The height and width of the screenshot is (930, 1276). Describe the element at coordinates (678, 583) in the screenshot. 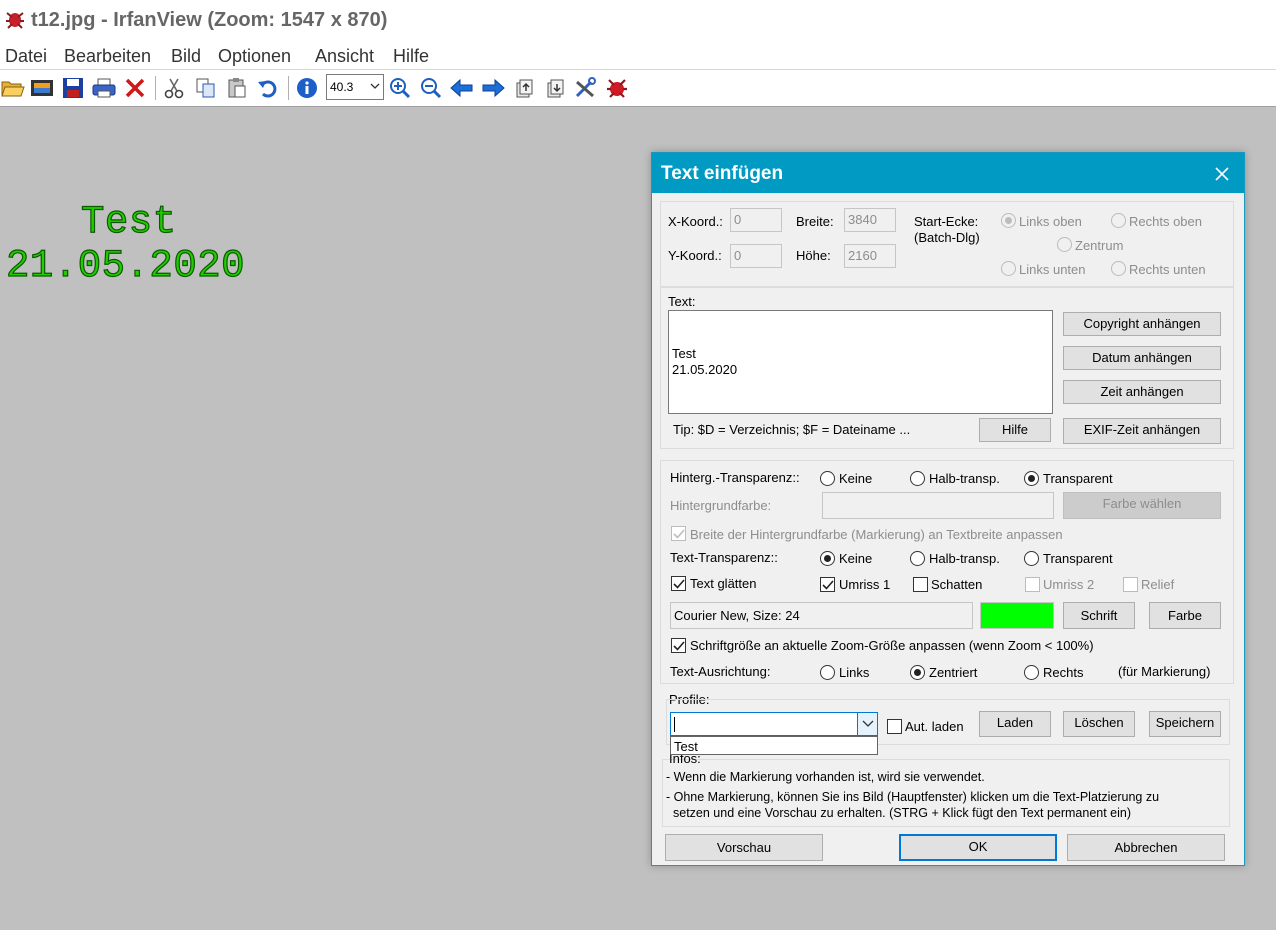

I see `smooth-text-checkbox` at that location.